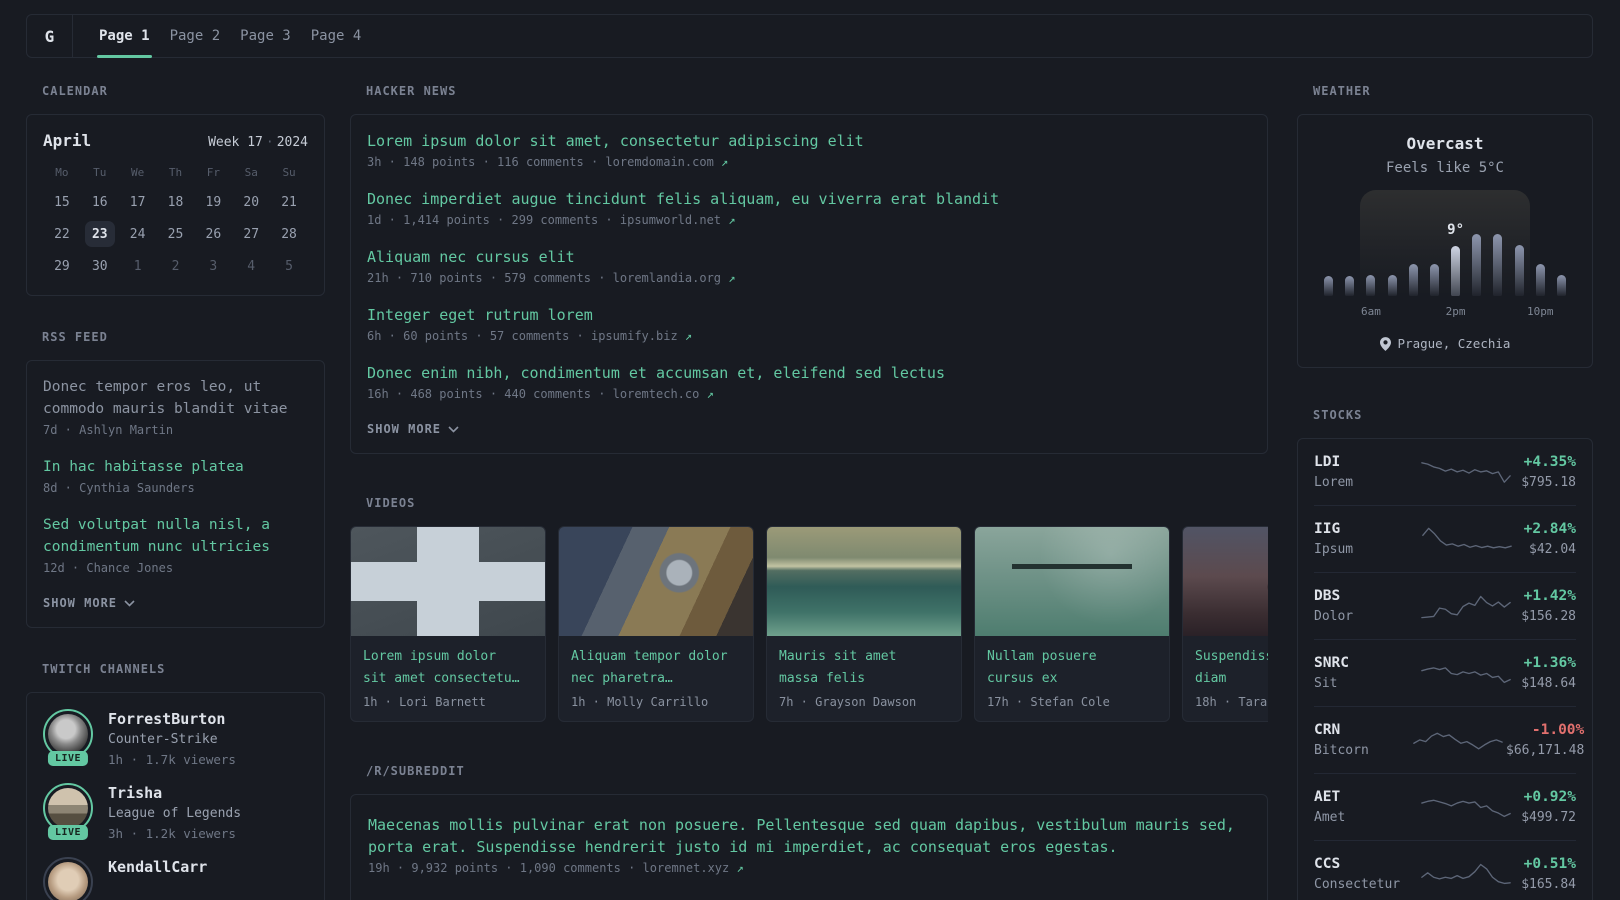  What do you see at coordinates (336, 36) in the screenshot?
I see `nav-tab: Page 4` at bounding box center [336, 36].